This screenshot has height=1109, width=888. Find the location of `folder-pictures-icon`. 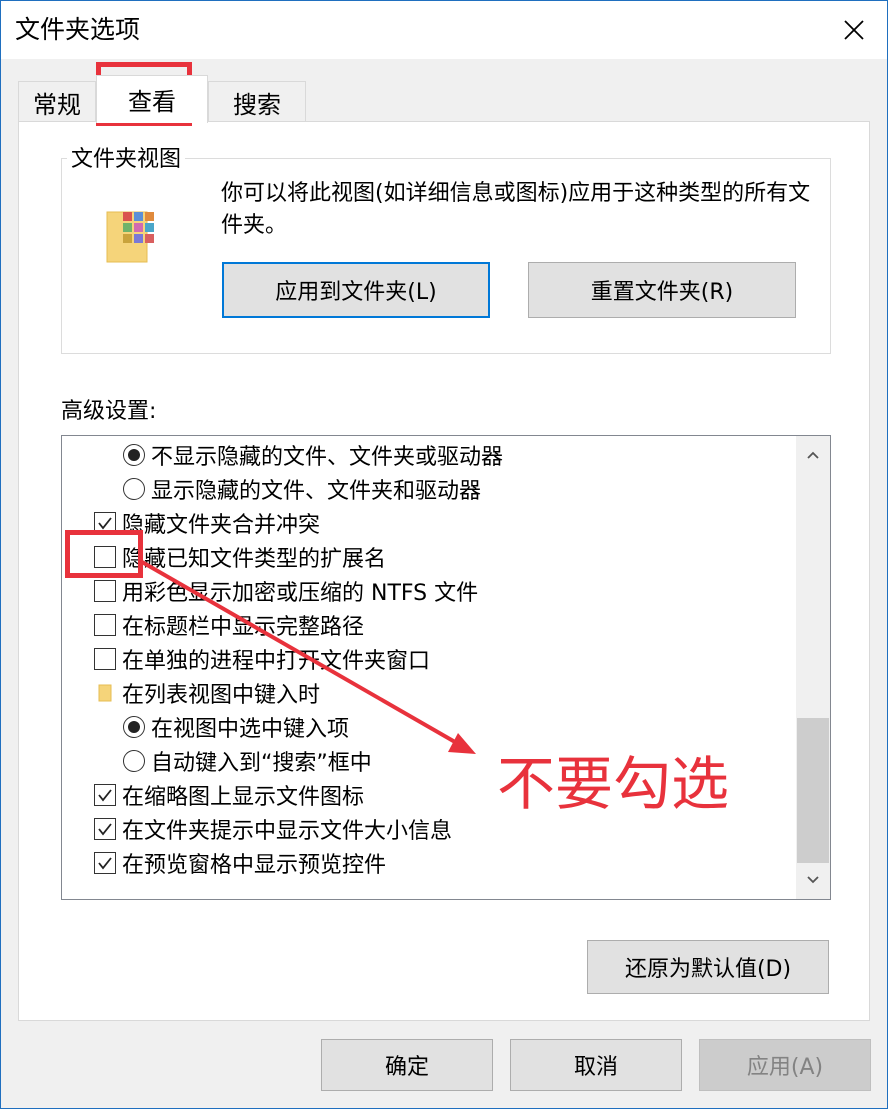

folder-pictures-icon is located at coordinates (133, 236).